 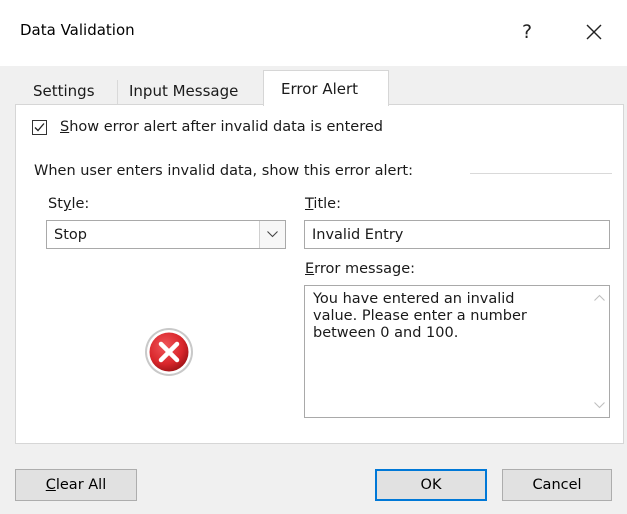 What do you see at coordinates (326, 88) in the screenshot?
I see `tab-error-alert: Error Alert` at bounding box center [326, 88].